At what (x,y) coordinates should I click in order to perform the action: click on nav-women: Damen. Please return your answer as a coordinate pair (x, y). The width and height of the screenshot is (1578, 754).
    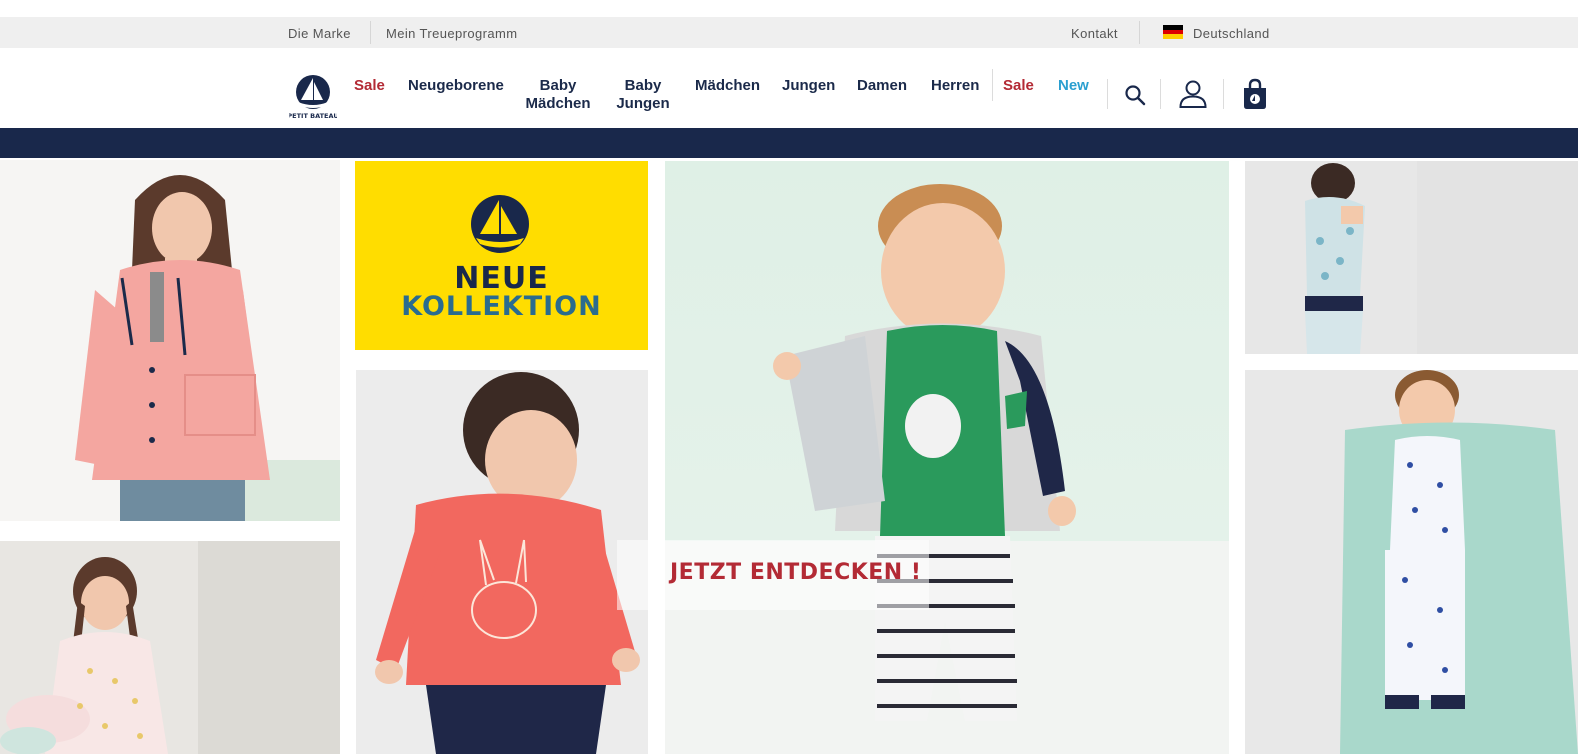
    Looking at the image, I should click on (882, 86).